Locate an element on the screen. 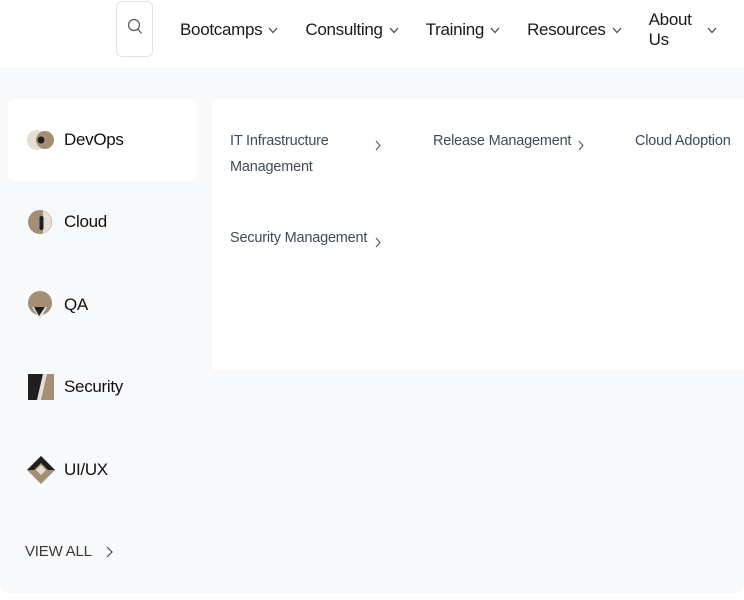 The image size is (744, 600). submenu-link-security-management: Security Management is located at coordinates (310, 238).